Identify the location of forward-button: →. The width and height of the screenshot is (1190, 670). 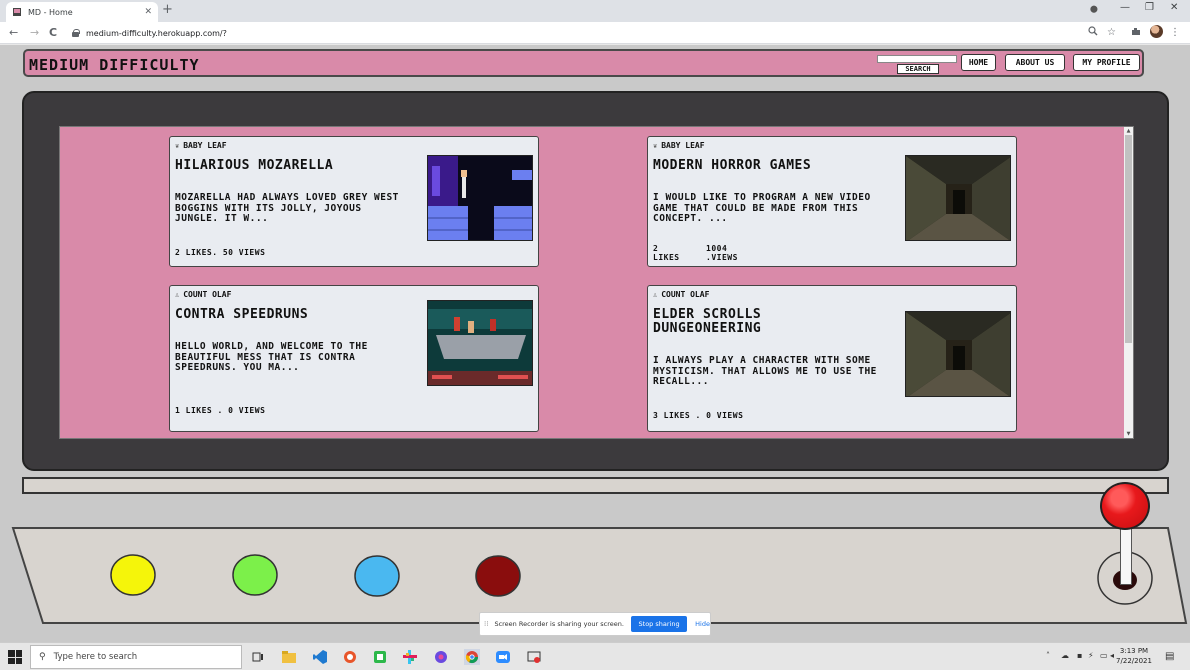
(34, 33).